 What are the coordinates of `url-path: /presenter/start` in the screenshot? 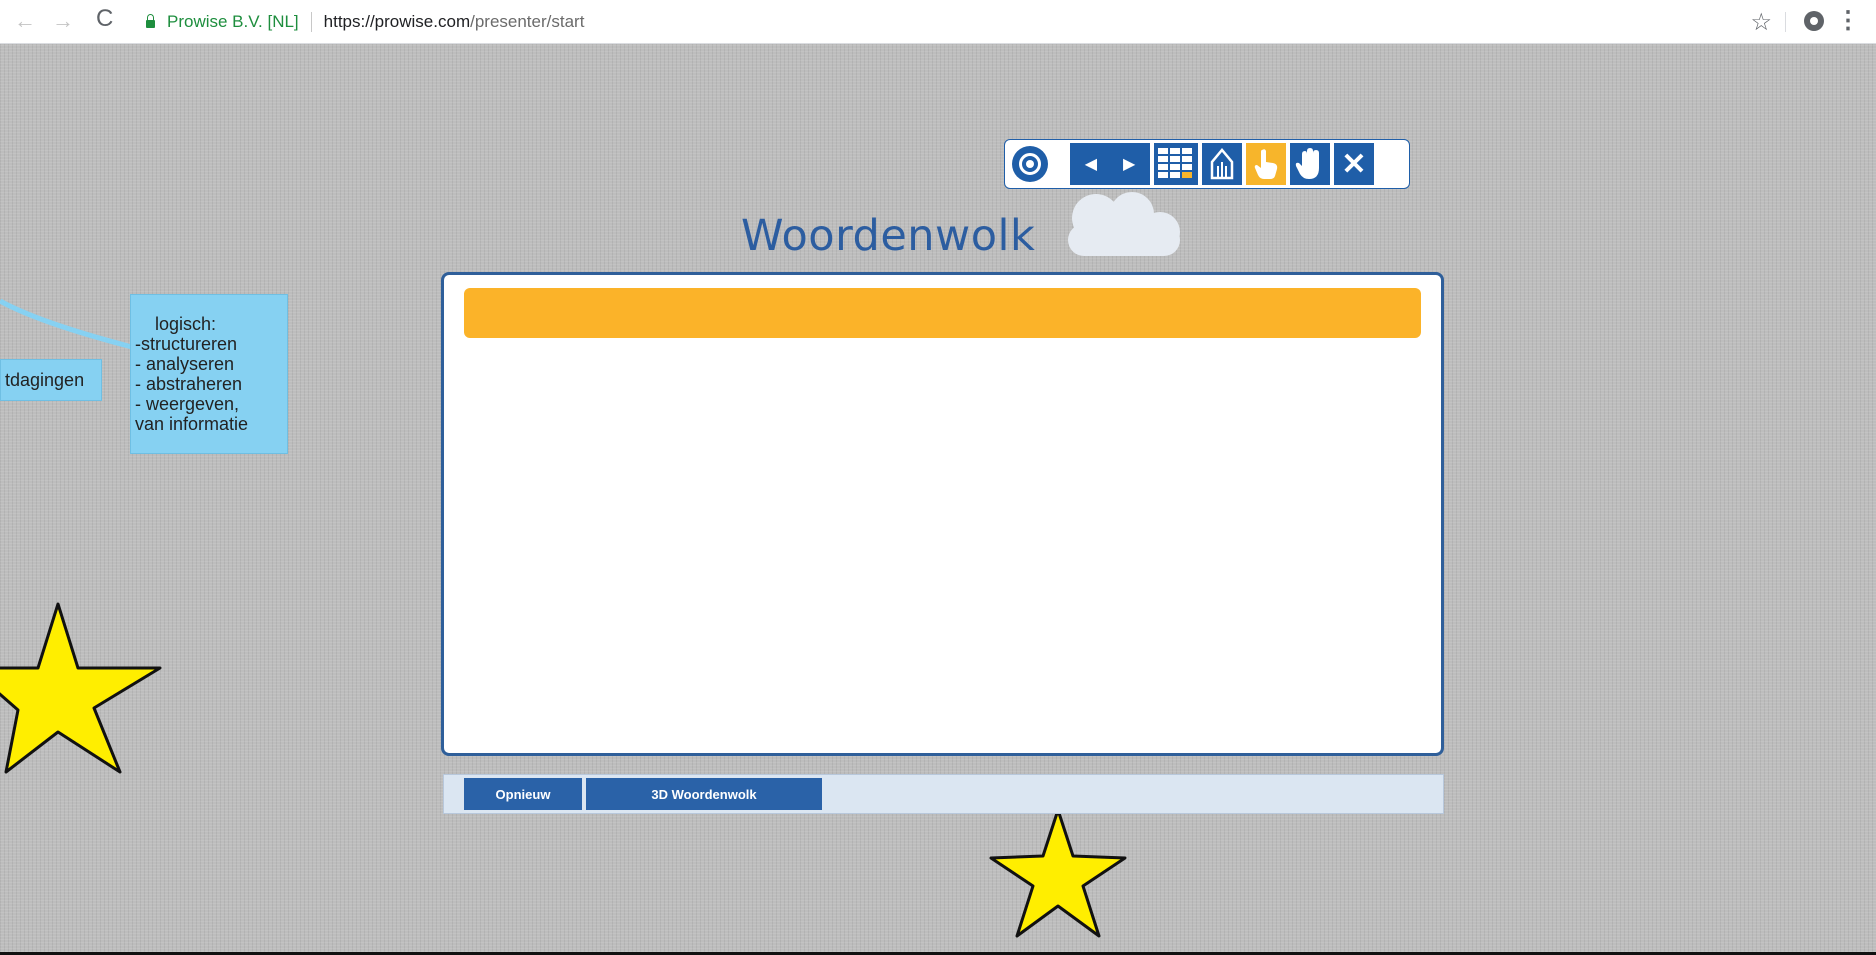 It's located at (527, 21).